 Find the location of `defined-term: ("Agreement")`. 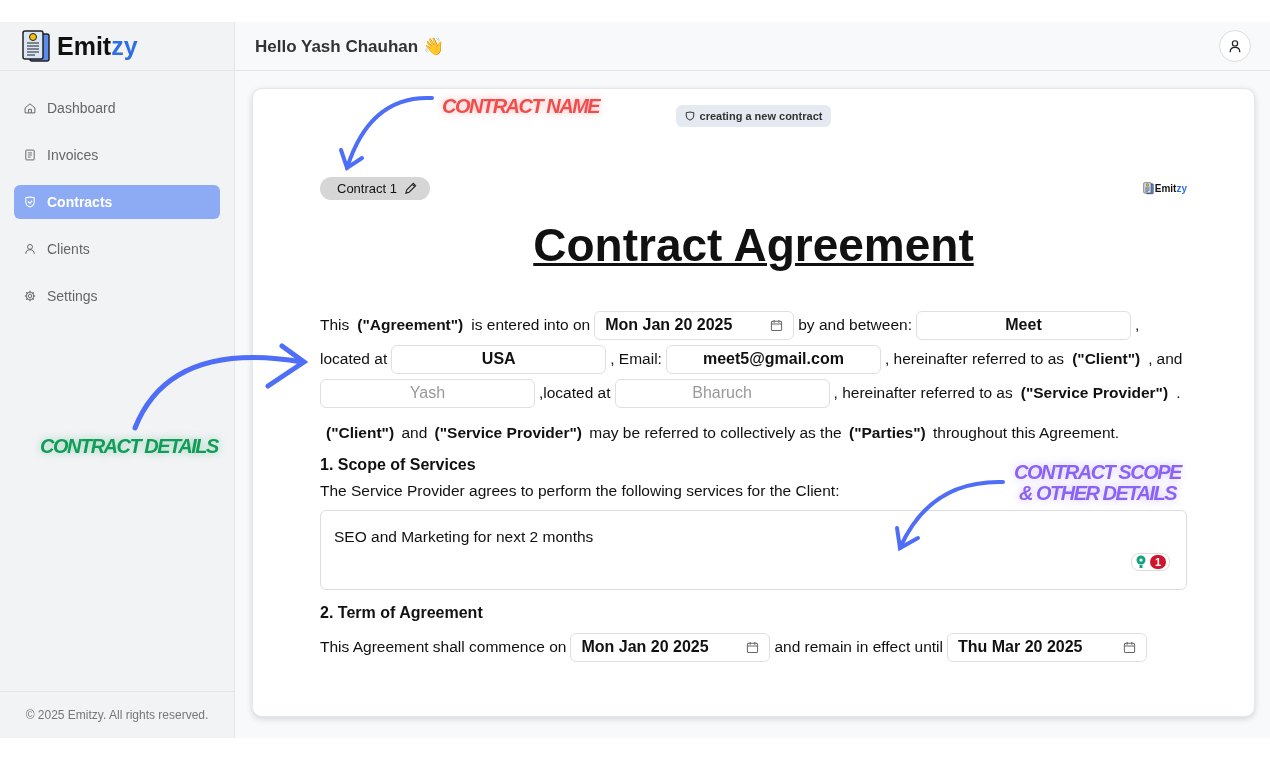

defined-term: ("Agreement") is located at coordinates (410, 325).